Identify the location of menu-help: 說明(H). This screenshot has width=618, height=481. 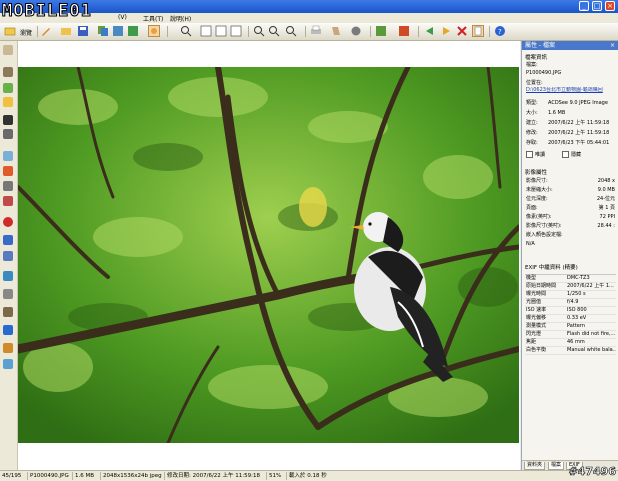
(180, 18).